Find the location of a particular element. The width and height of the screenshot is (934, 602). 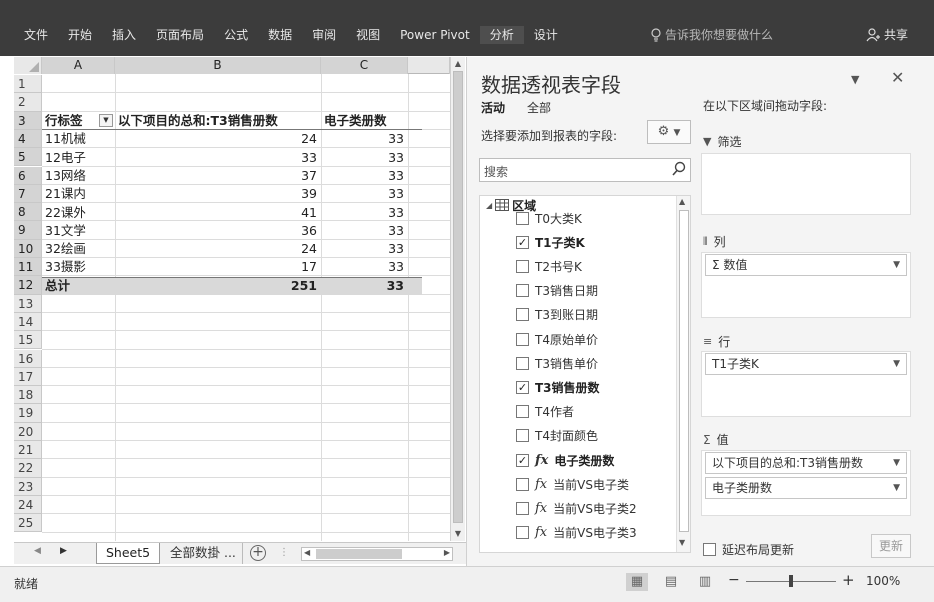

zoom-level: 100% is located at coordinates (883, 581).